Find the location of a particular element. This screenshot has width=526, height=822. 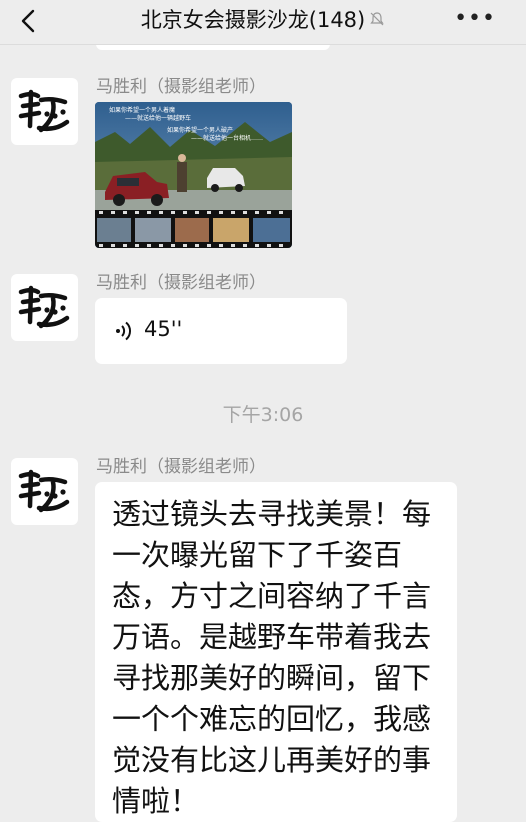

photo-caption-3: 如果你希望一个男人破产 is located at coordinates (200, 130).